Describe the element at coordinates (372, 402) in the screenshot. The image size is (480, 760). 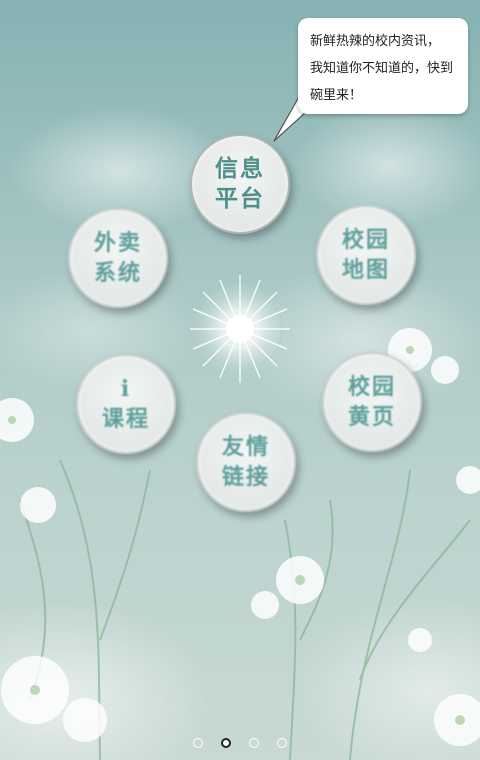
I see `campus-yellowpages-button: 校园 黄页` at that location.